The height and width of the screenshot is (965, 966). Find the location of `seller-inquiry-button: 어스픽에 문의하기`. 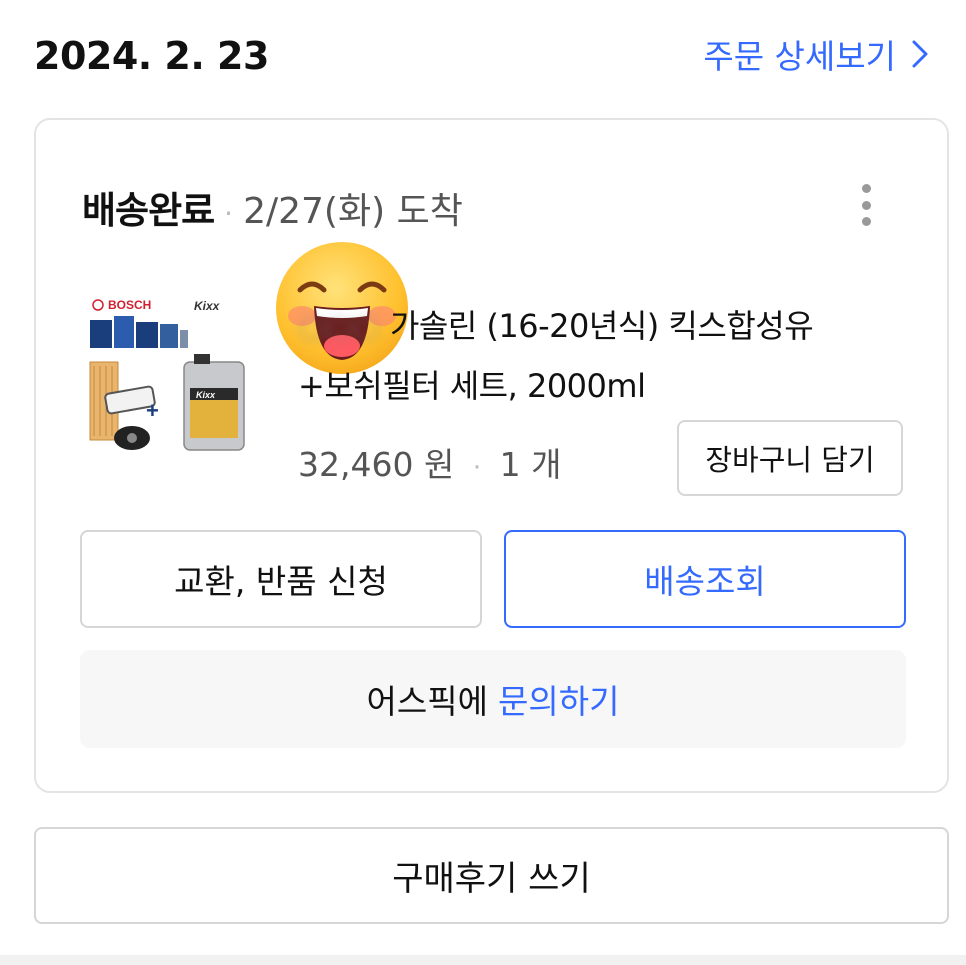

seller-inquiry-button: 어스픽에 문의하기 is located at coordinates (493, 699).